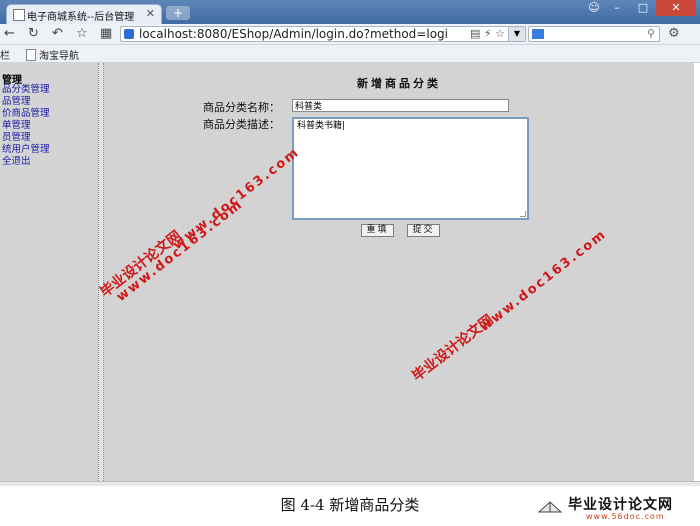 This screenshot has height=526, width=700. Describe the element at coordinates (129, 34) in the screenshot. I see `site-favicon-icon` at that location.